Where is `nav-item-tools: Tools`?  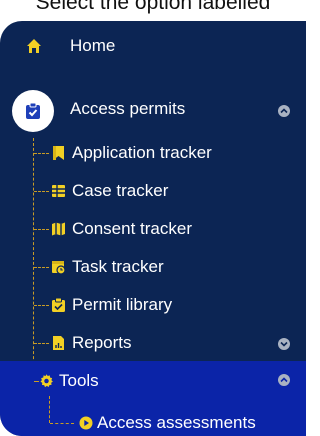 nav-item-tools: Tools is located at coordinates (153, 382).